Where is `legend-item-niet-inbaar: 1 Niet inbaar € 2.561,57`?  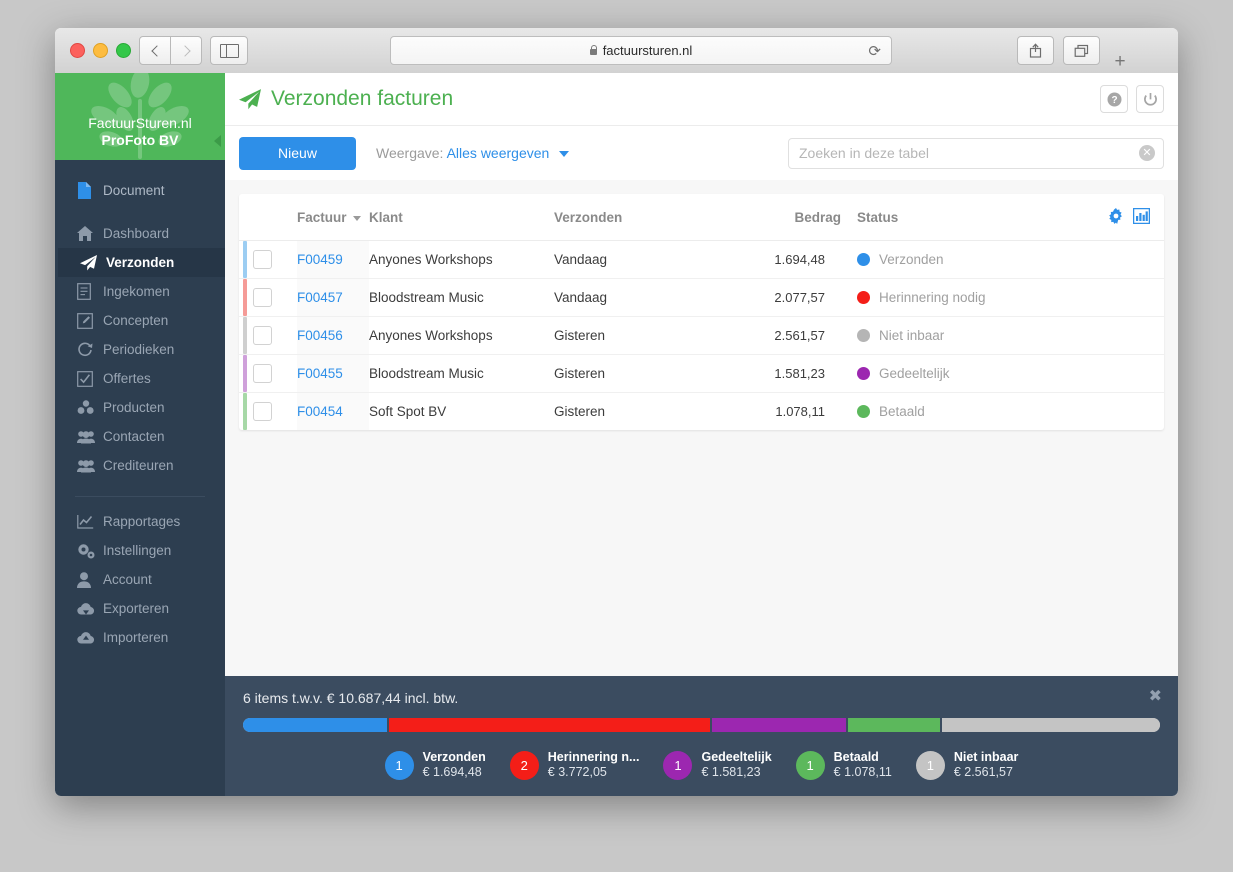 legend-item-niet-inbaar: 1 Niet inbaar € 2.561,57 is located at coordinates (966, 765).